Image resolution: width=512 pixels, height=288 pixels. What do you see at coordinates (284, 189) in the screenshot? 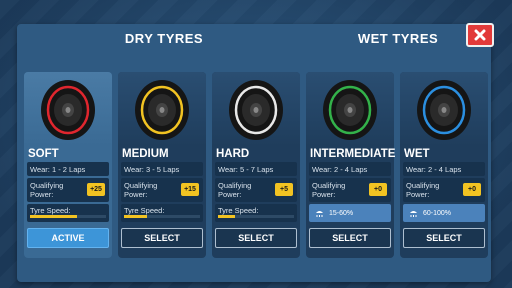
I see `qualifying-badge: +5` at bounding box center [284, 189].